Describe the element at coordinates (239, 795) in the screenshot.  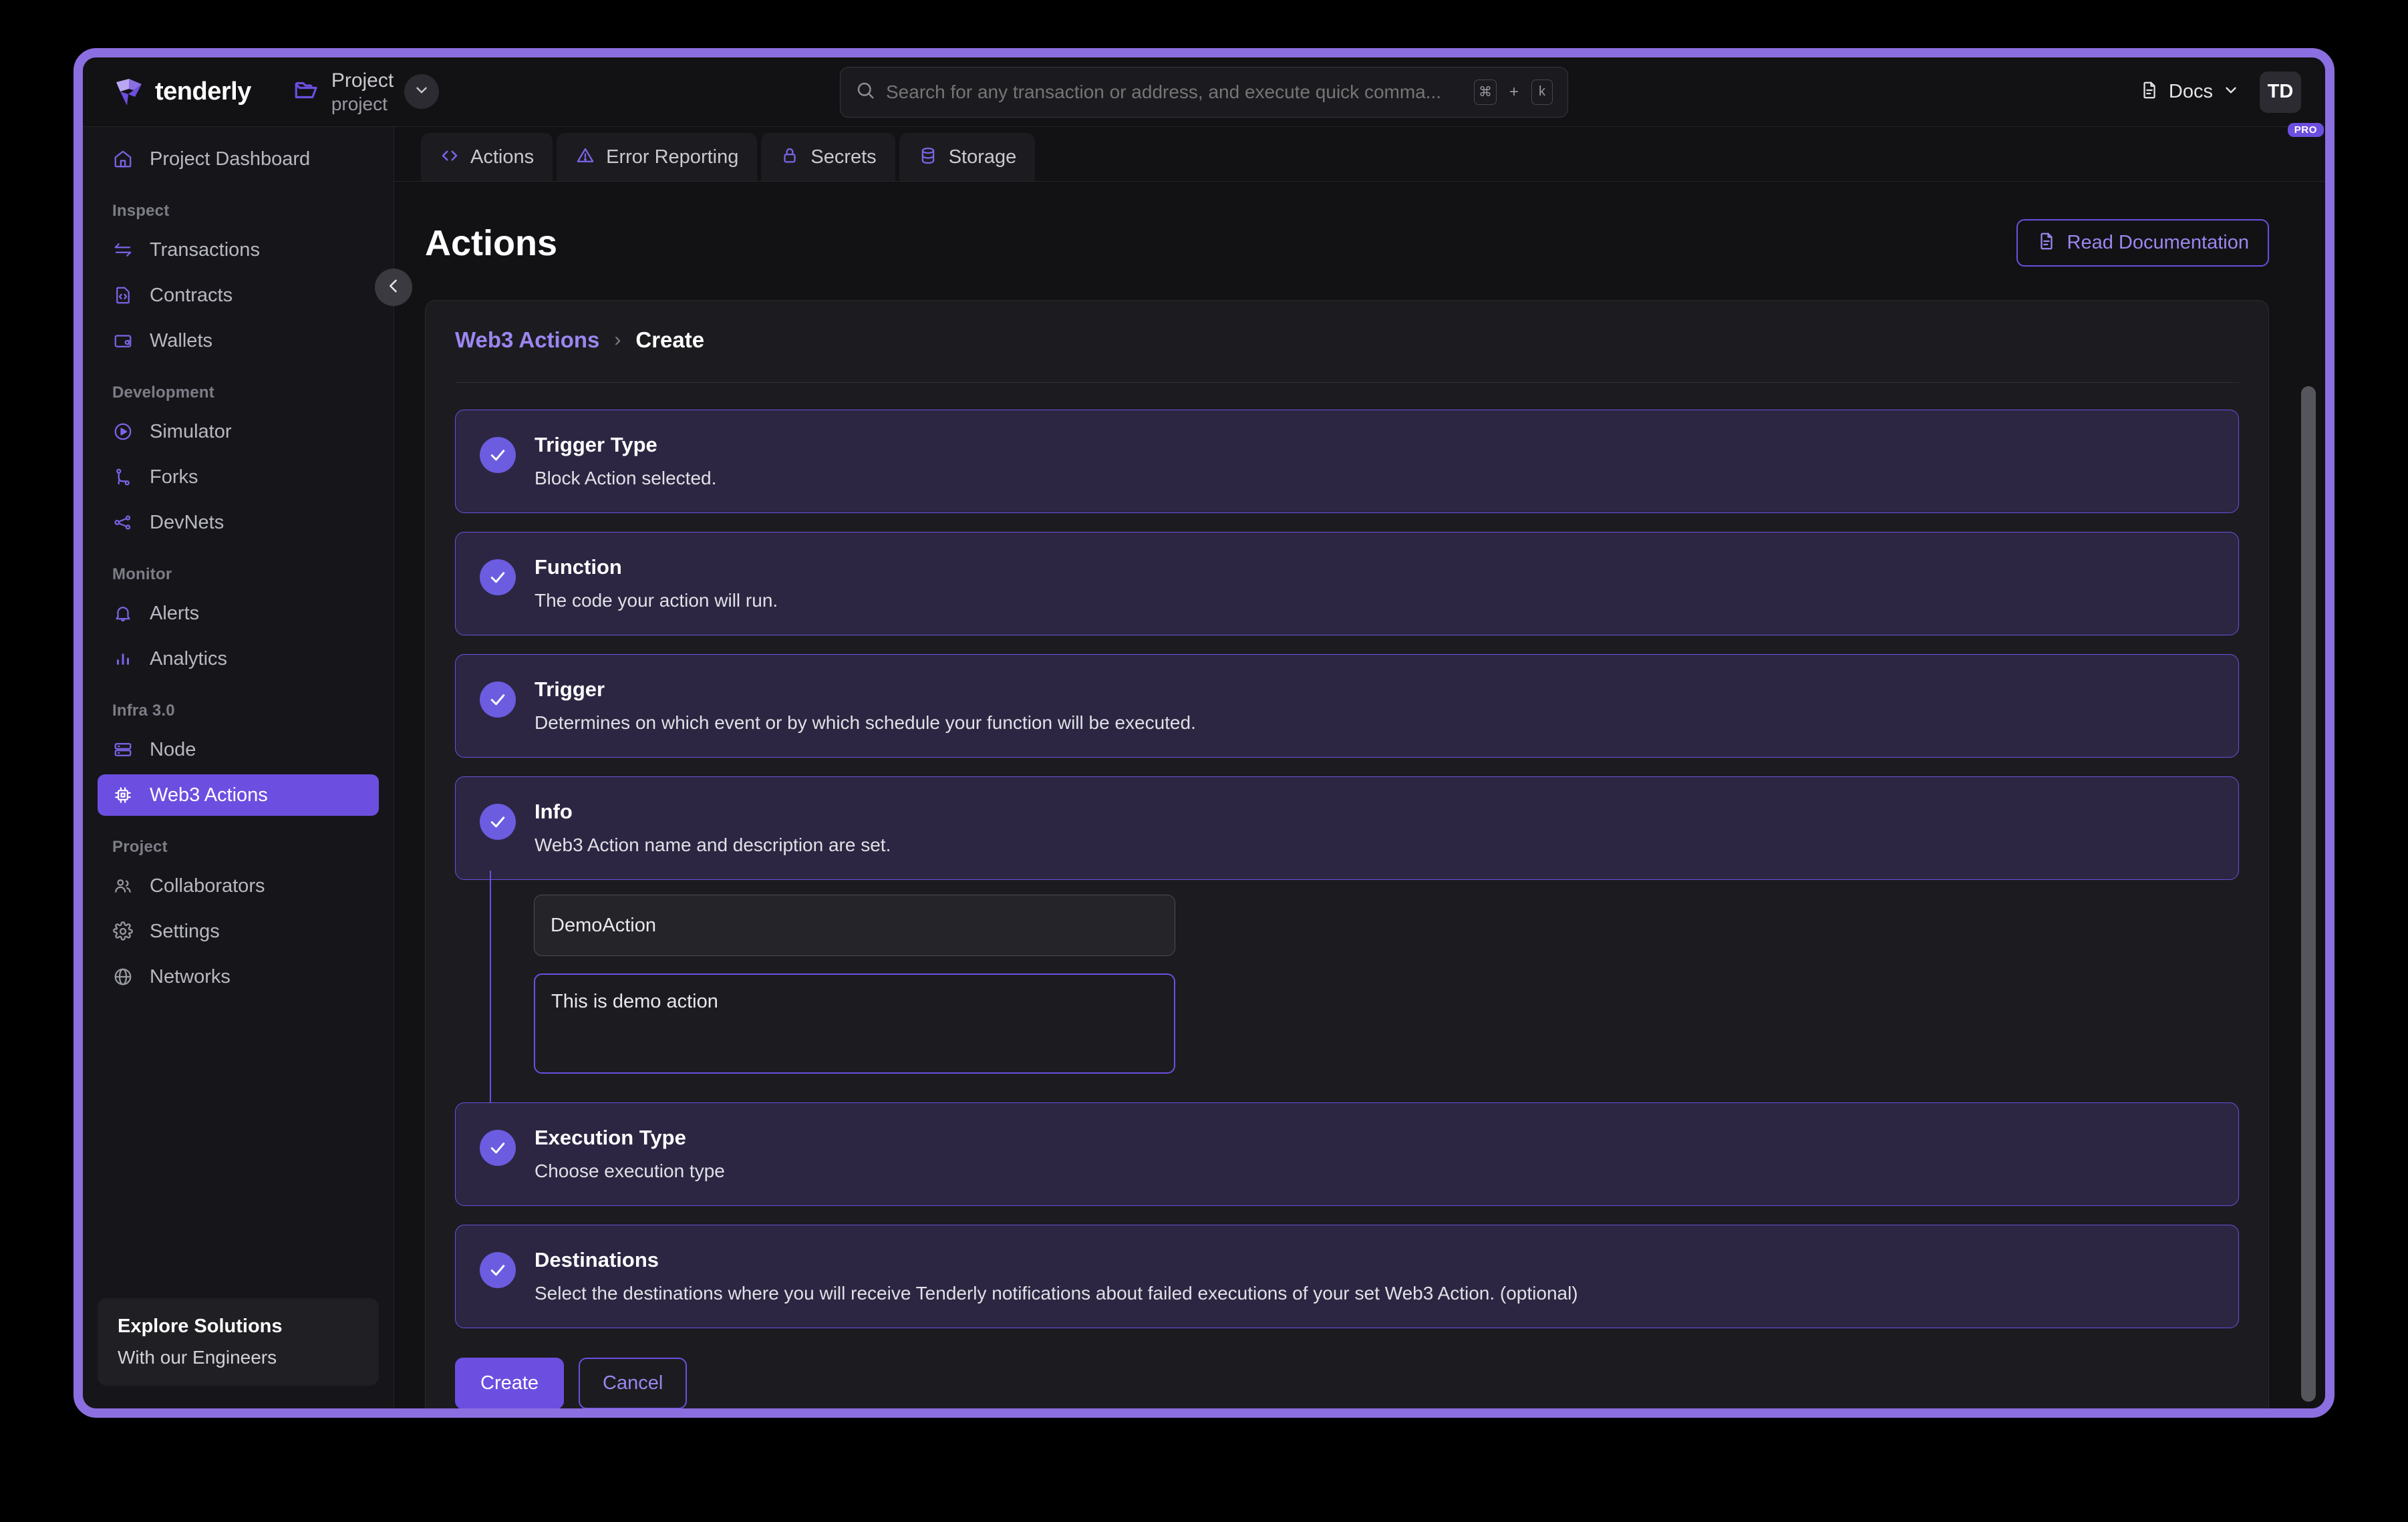
I see `sidebar-item-web3-actions: Web3 Actions` at that location.